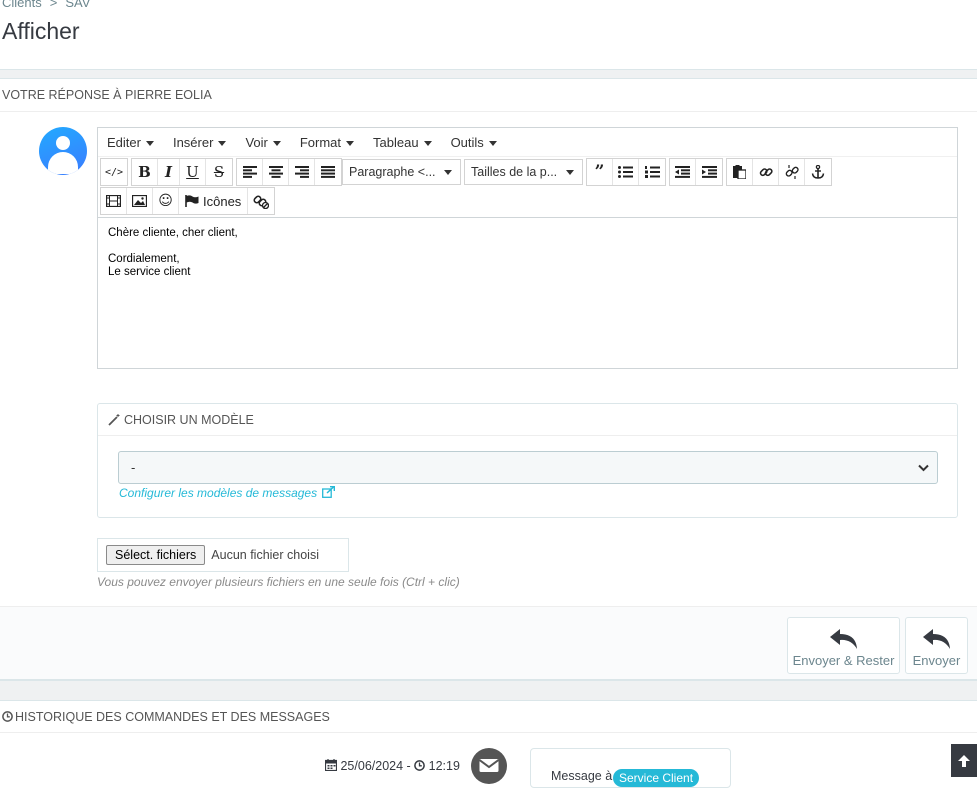  What do you see at coordinates (124, 142) in the screenshot?
I see `menu-edit-label: Editer` at bounding box center [124, 142].